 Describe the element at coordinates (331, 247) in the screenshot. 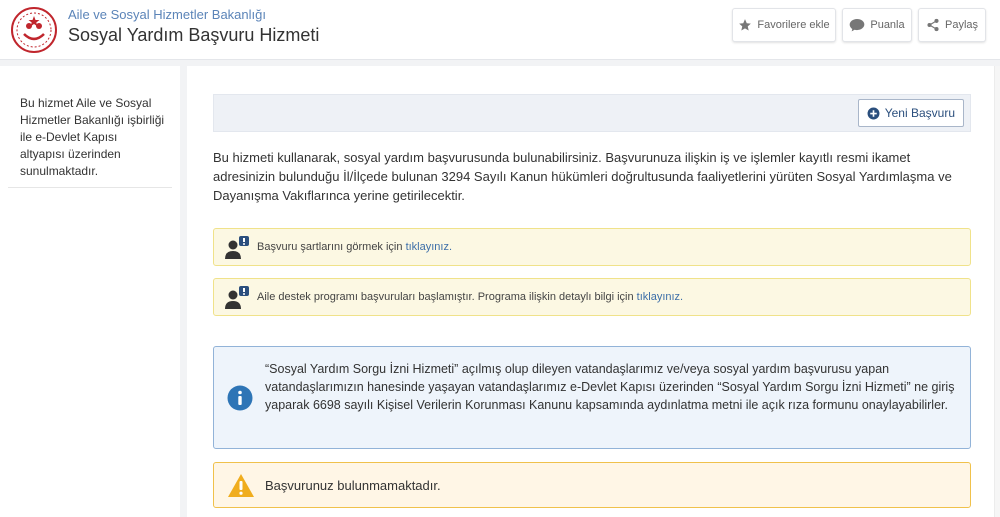

I see `notice-text: Başvuru şartlarını görmek için` at that location.